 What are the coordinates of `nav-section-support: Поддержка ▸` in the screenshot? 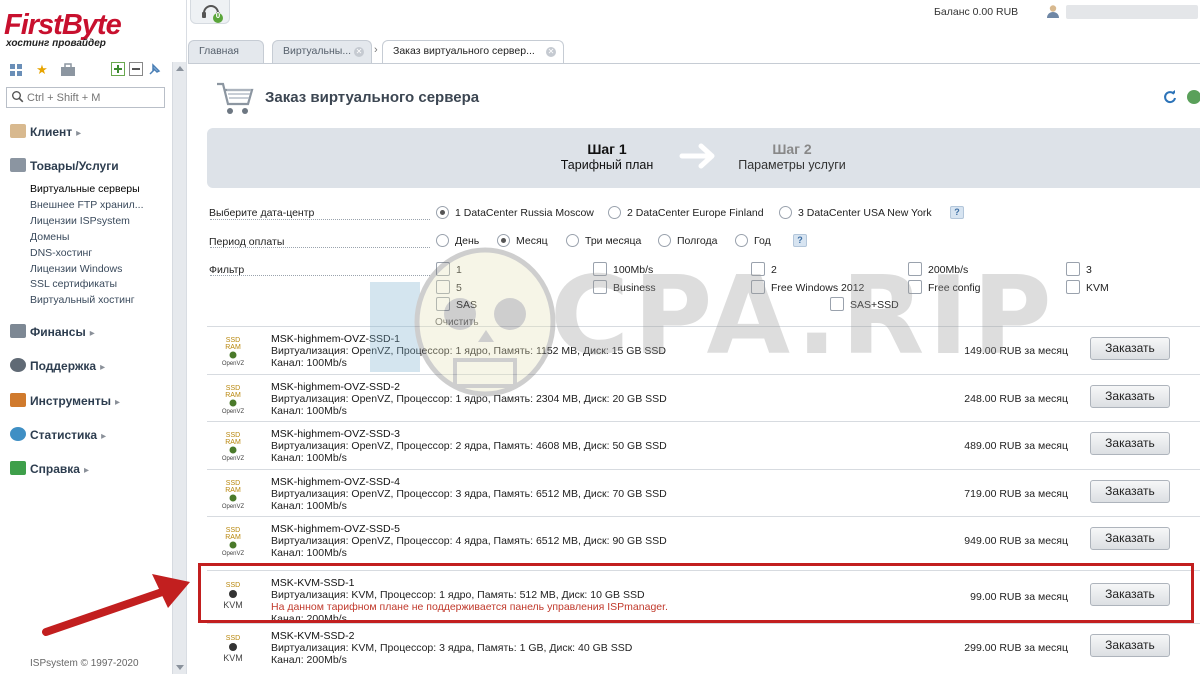 It's located at (57, 366).